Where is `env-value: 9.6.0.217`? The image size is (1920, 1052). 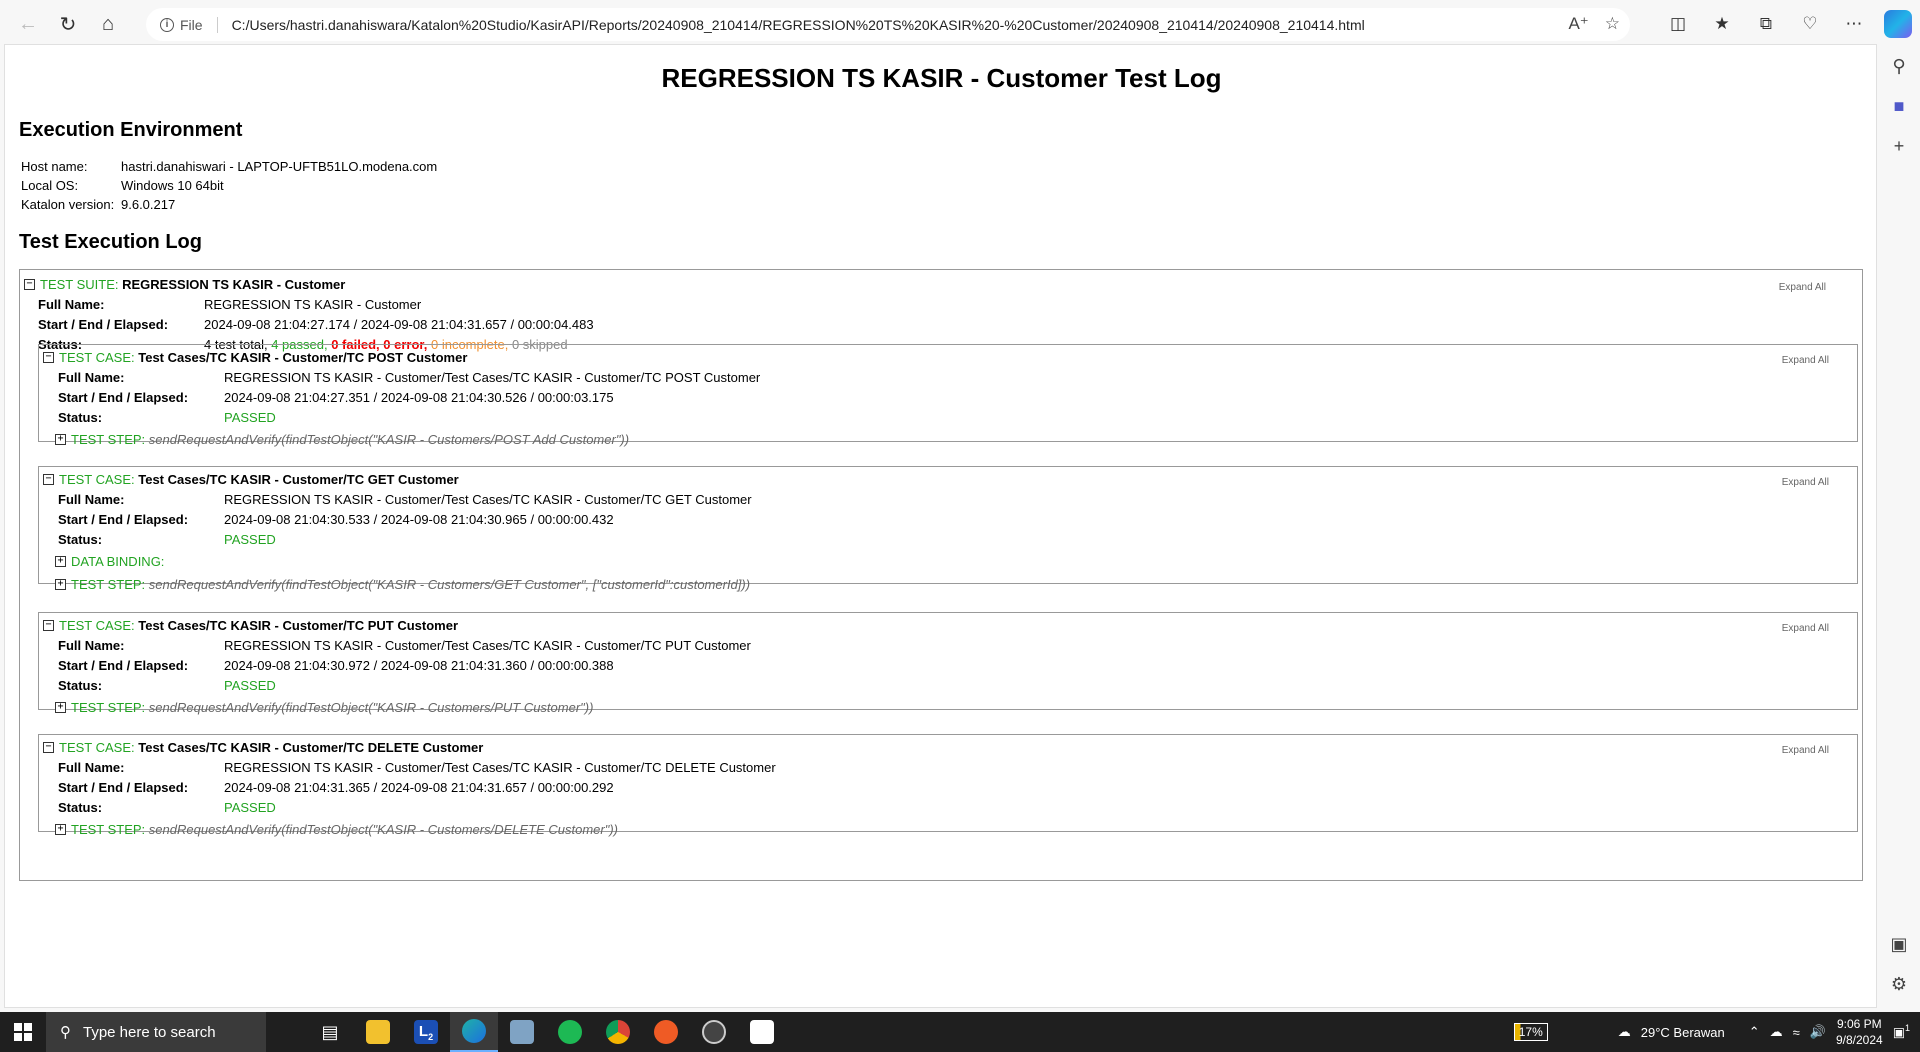
env-value: 9.6.0.217 is located at coordinates (148, 204).